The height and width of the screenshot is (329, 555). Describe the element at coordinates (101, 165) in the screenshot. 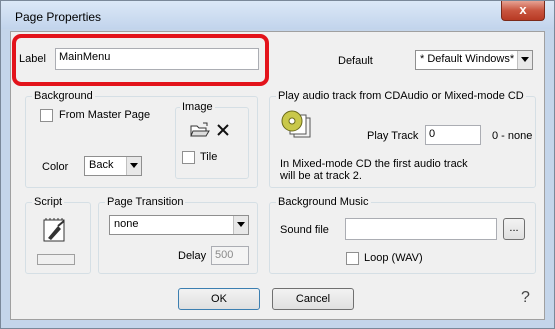

I see `color-select-value: Back` at that location.